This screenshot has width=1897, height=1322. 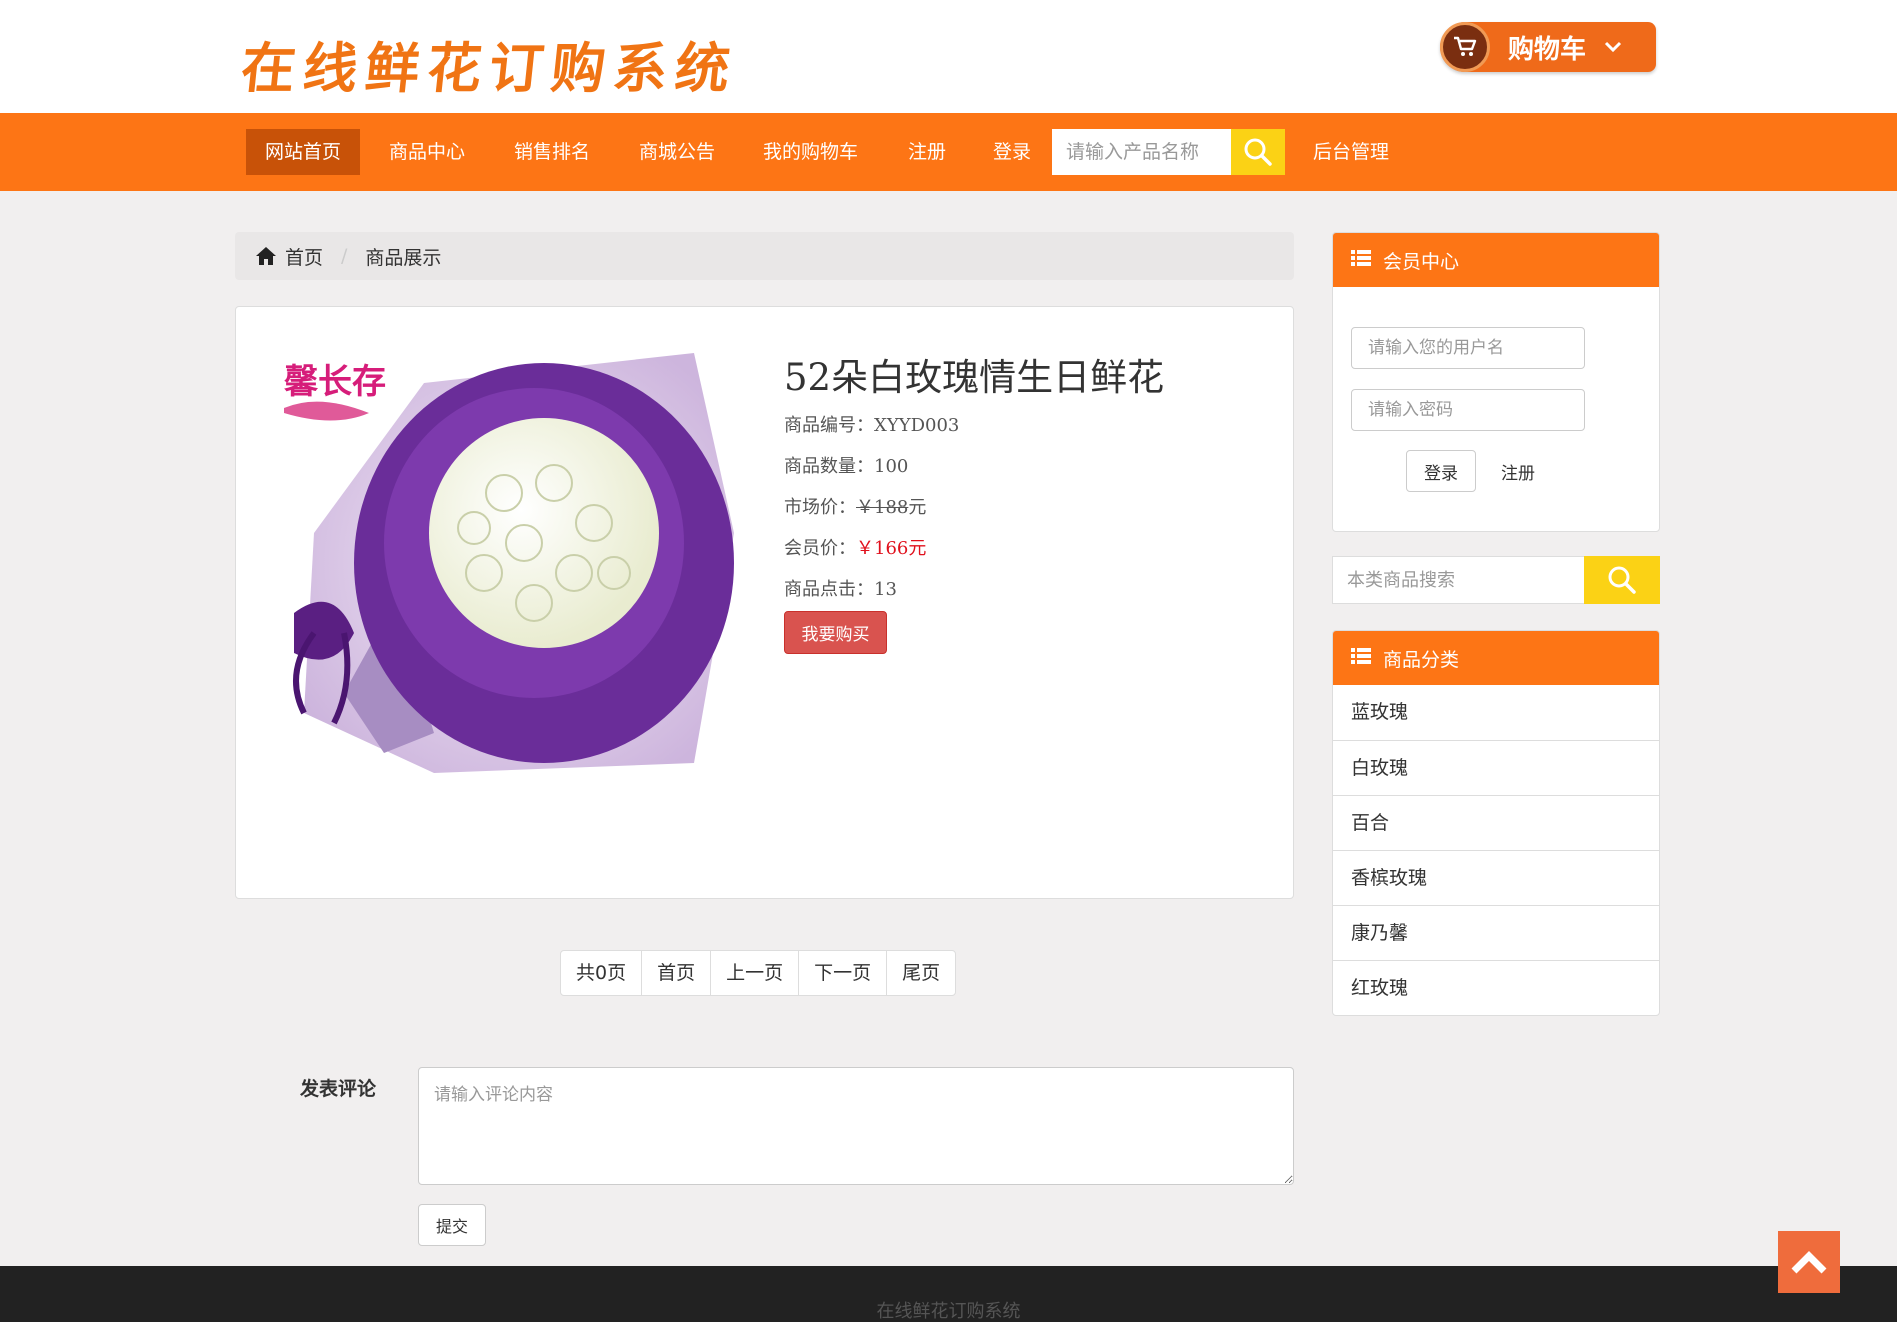 What do you see at coordinates (1496, 712) in the screenshot?
I see `category-item: 蓝玫瑰` at bounding box center [1496, 712].